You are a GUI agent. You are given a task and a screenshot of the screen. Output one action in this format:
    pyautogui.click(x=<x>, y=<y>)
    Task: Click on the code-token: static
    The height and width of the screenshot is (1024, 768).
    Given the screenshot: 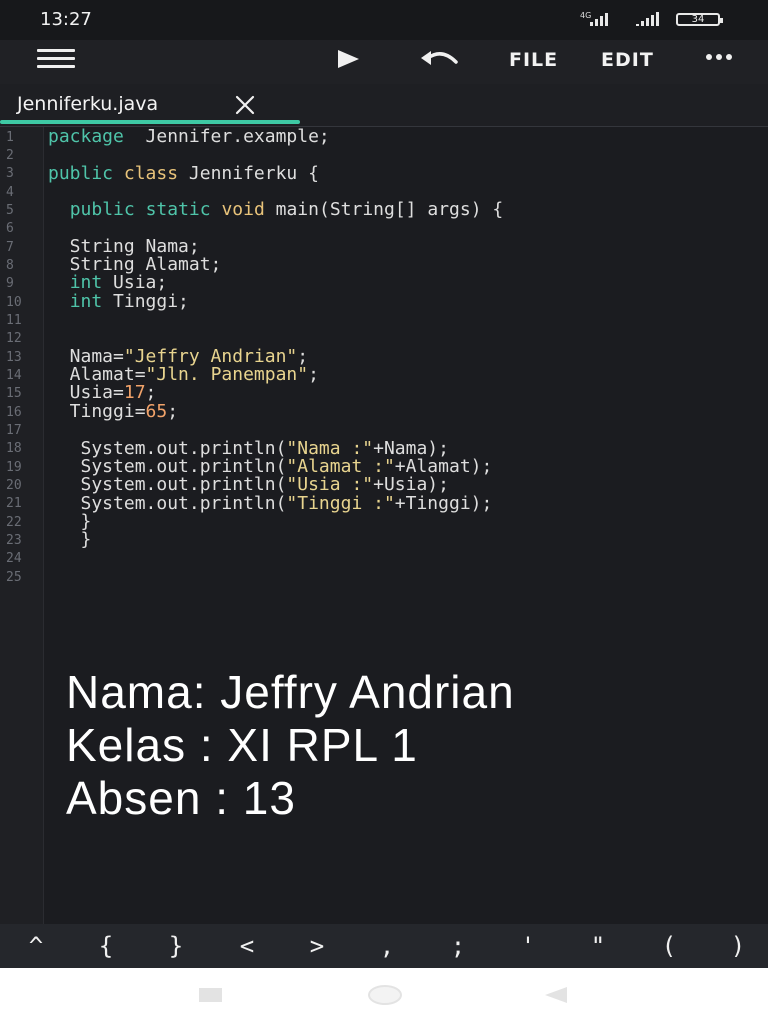 What is the action you would take?
    pyautogui.click(x=178, y=209)
    